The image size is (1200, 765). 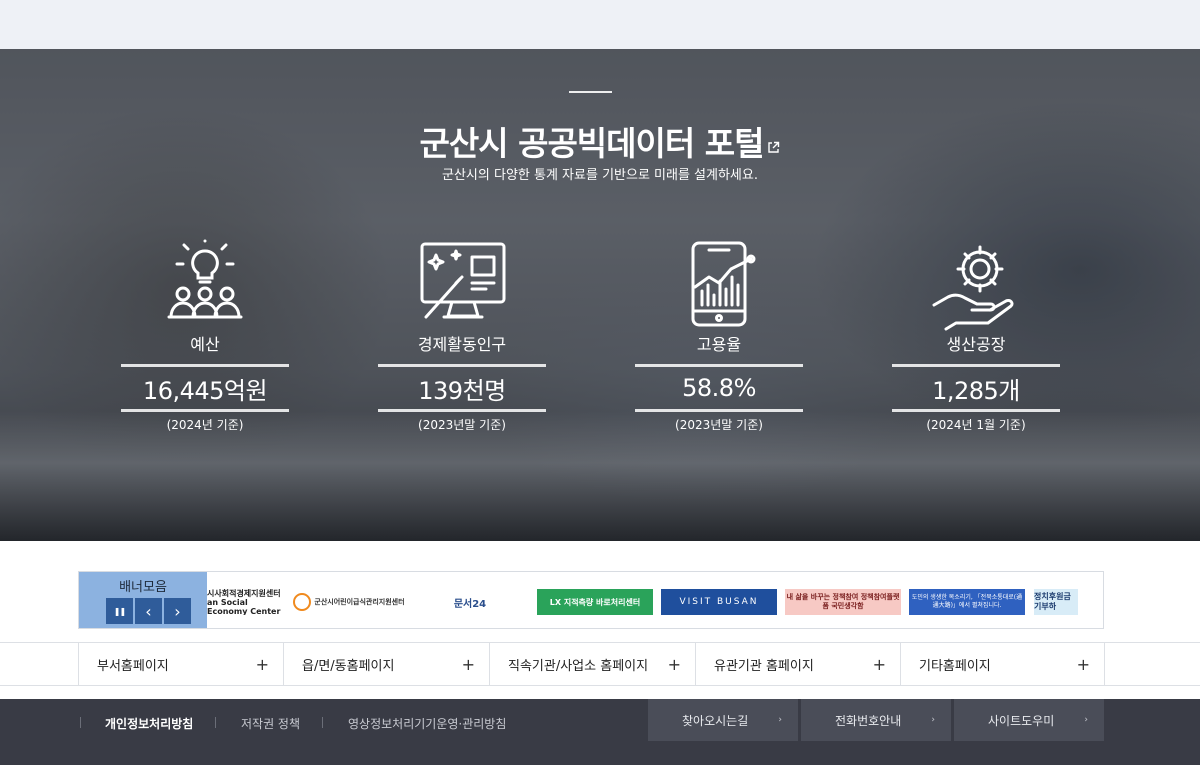 I want to click on pause-icon: ❚❚, so click(x=119, y=611).